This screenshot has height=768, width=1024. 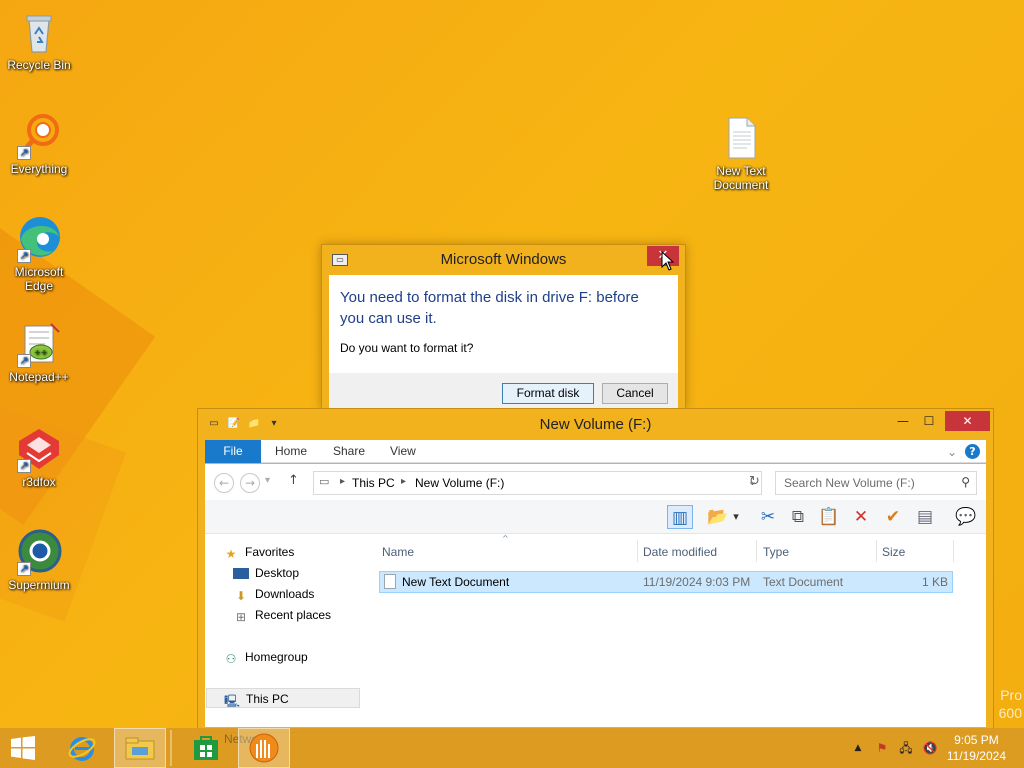 What do you see at coordinates (972, 451) in the screenshot?
I see `help-icon: ?` at bounding box center [972, 451].